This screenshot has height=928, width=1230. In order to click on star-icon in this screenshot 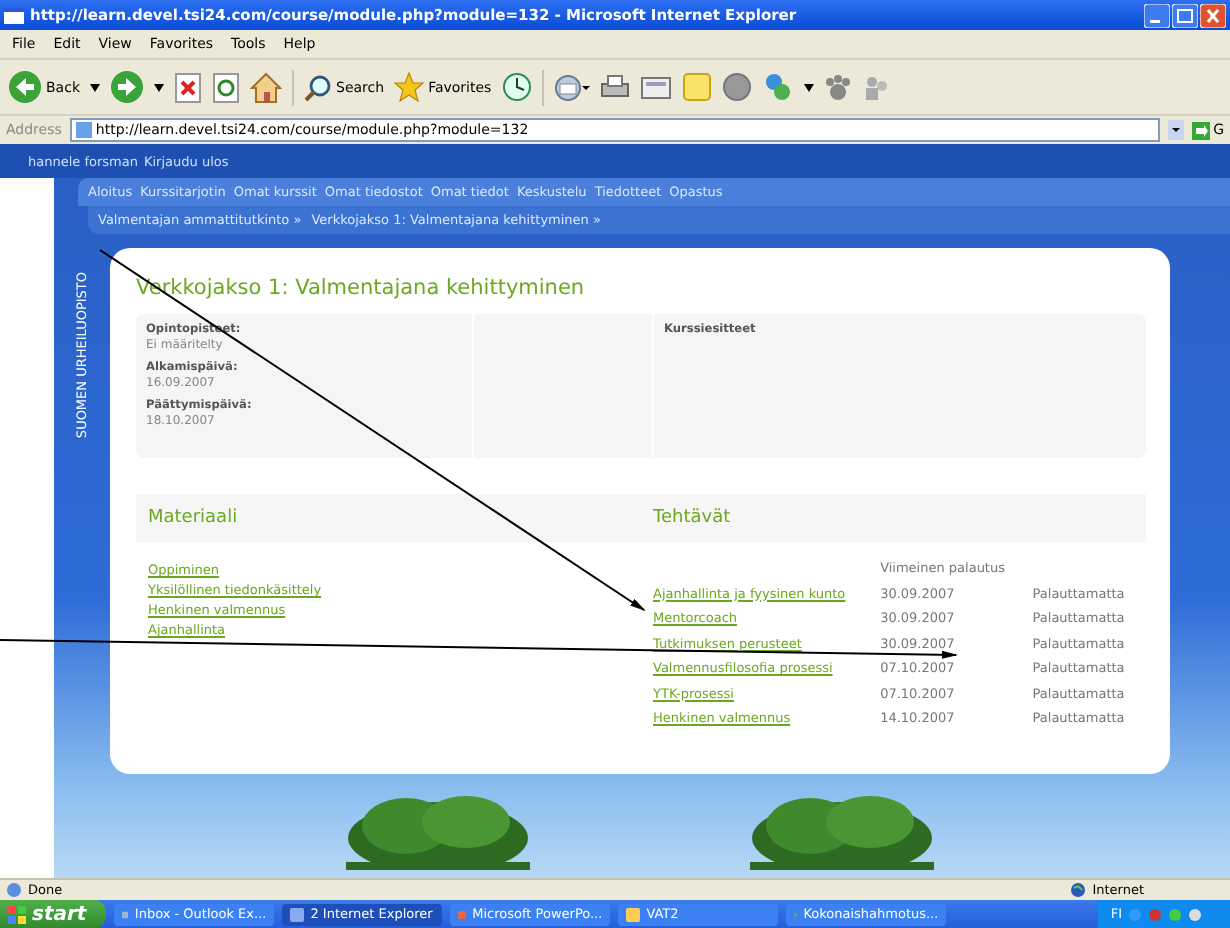, I will do `click(409, 87)`.